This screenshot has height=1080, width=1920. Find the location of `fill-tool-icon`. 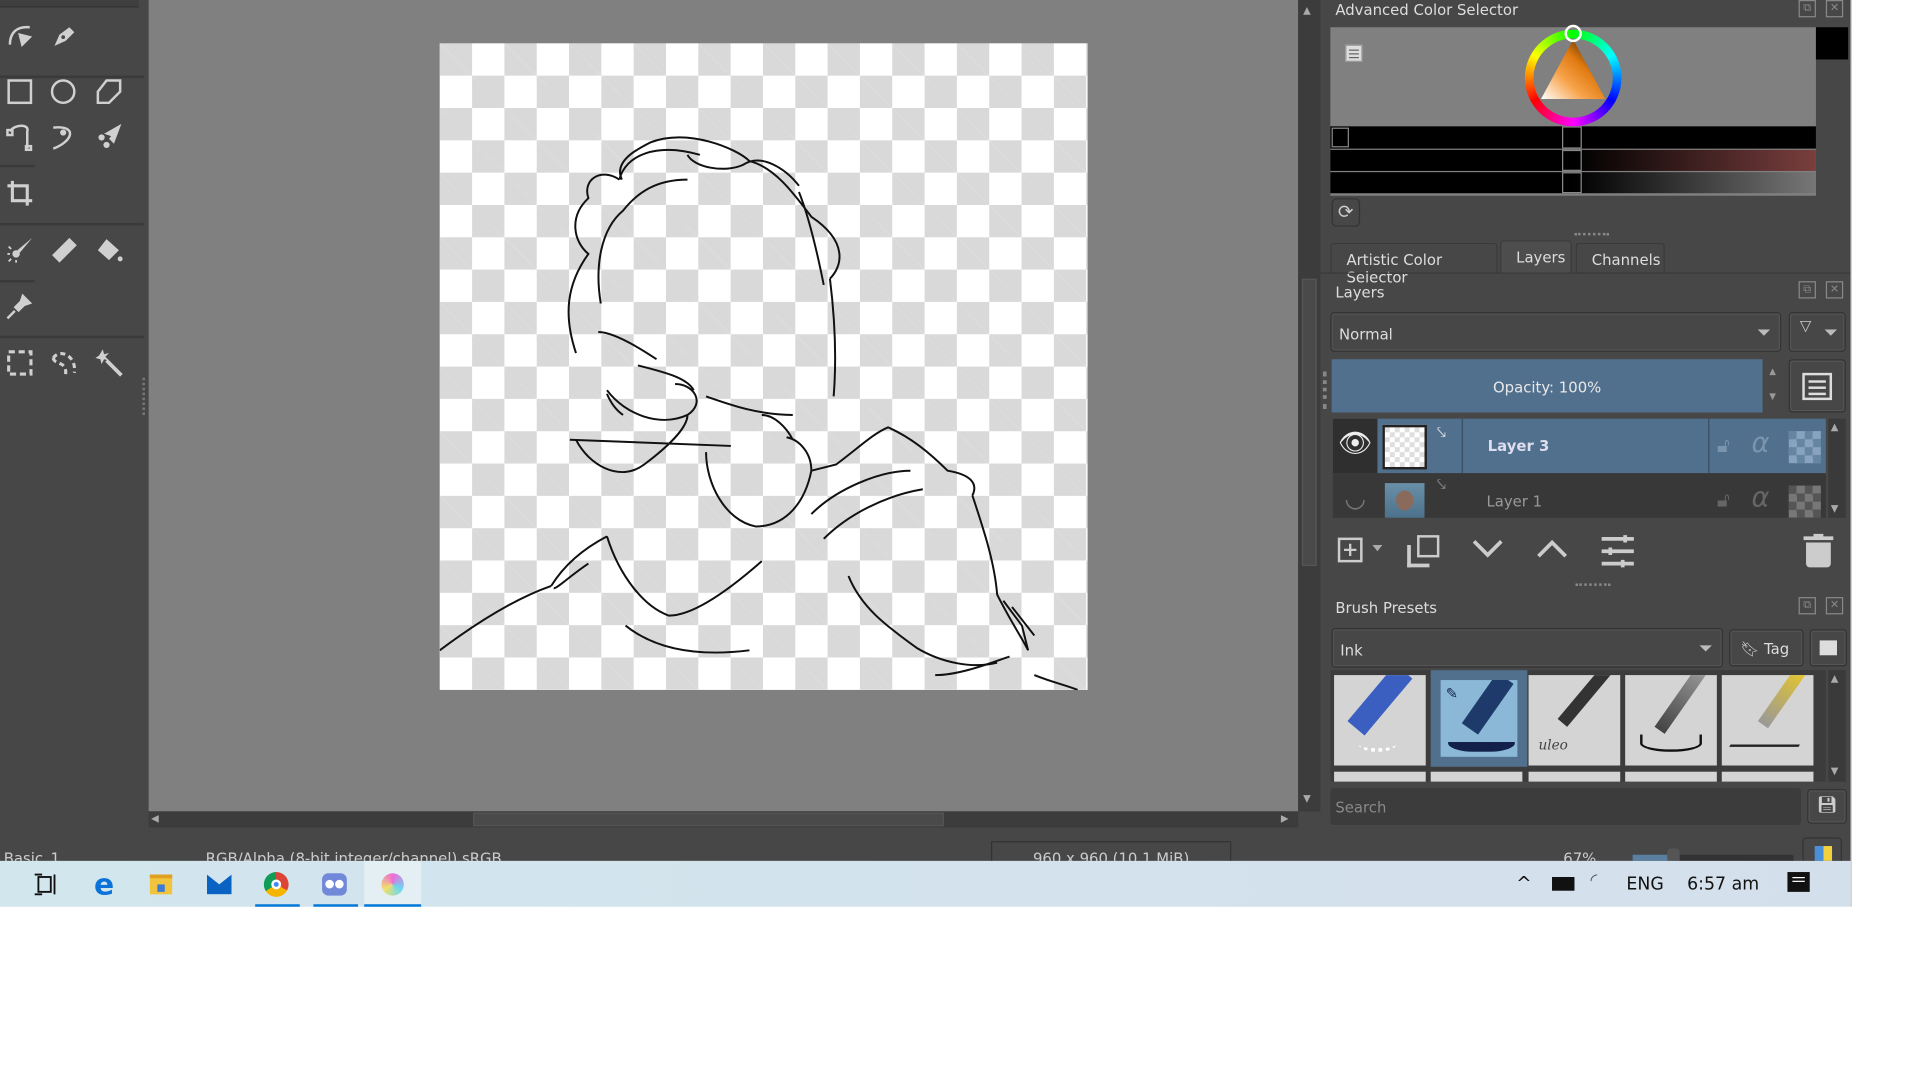

fill-tool-icon is located at coordinates (109, 250).